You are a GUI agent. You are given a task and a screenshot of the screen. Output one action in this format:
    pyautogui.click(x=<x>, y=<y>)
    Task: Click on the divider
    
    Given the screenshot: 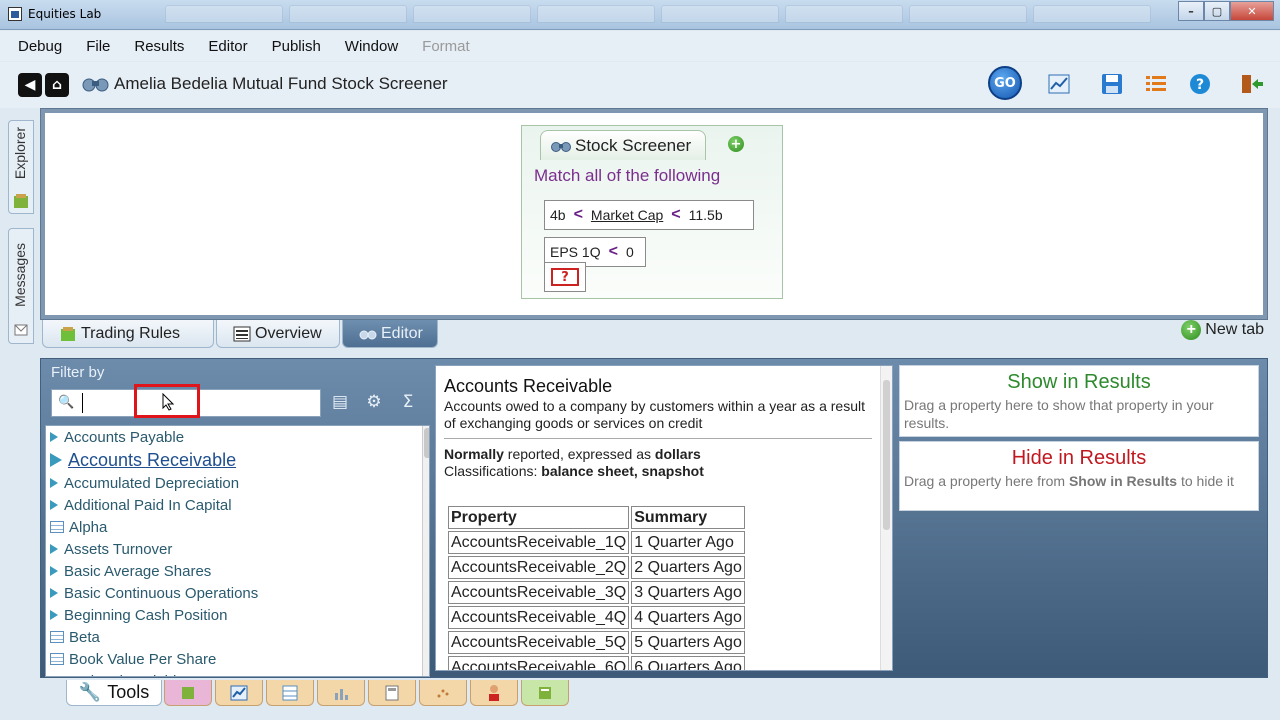 What is the action you would take?
    pyautogui.click(x=658, y=438)
    